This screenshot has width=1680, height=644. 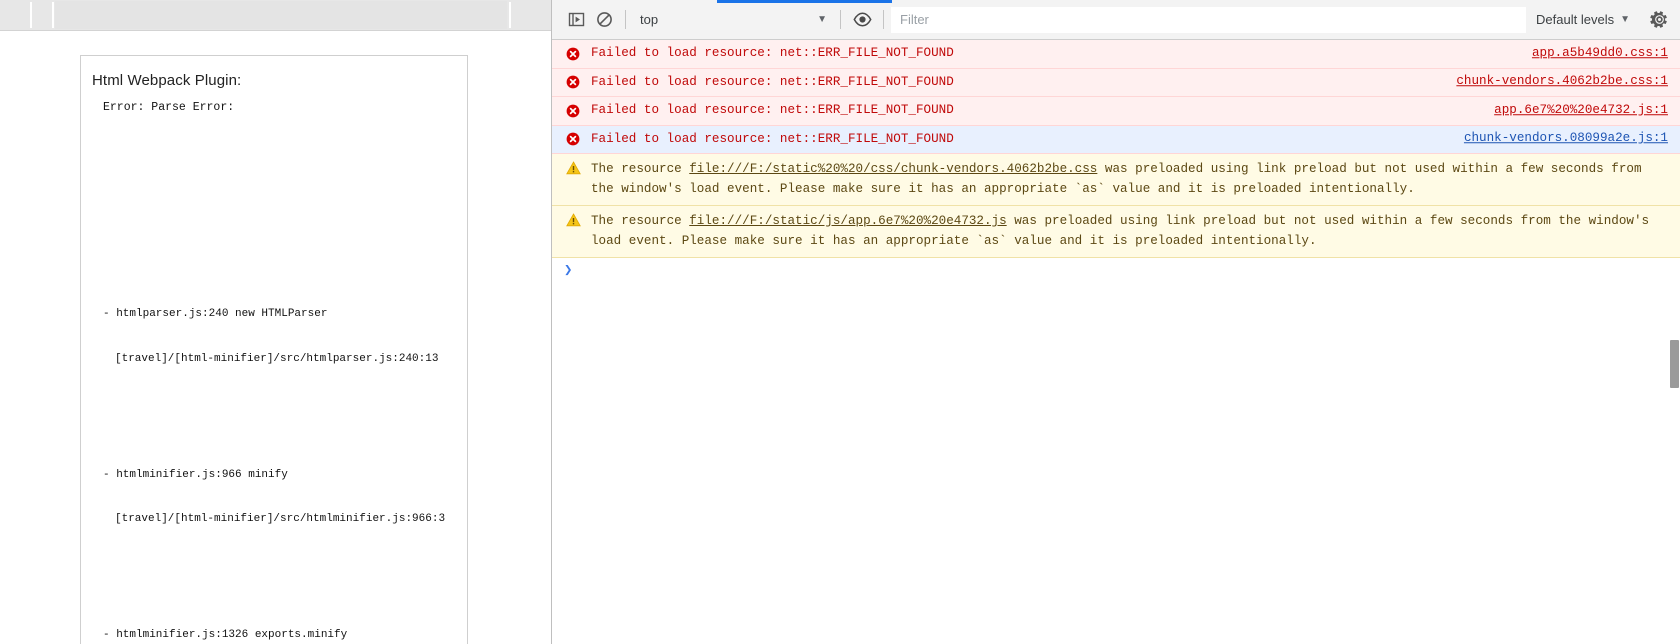 What do you see at coordinates (167, 80) in the screenshot?
I see `error-card-title: Html Webpack Plugin:` at bounding box center [167, 80].